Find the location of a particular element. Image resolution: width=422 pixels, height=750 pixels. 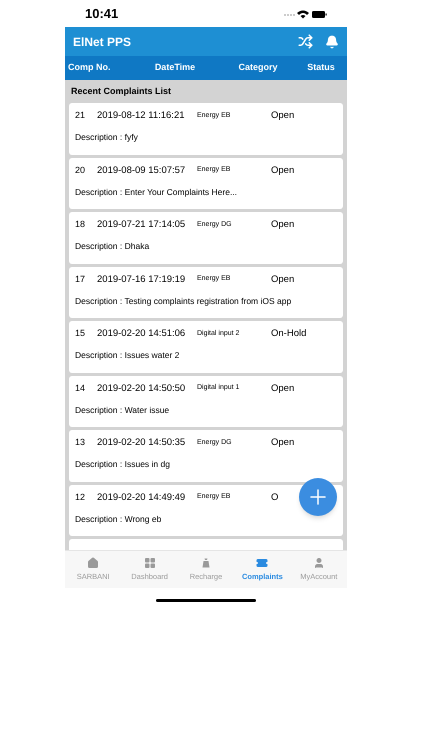

column-heading: Comp No. is located at coordinates (90, 67).